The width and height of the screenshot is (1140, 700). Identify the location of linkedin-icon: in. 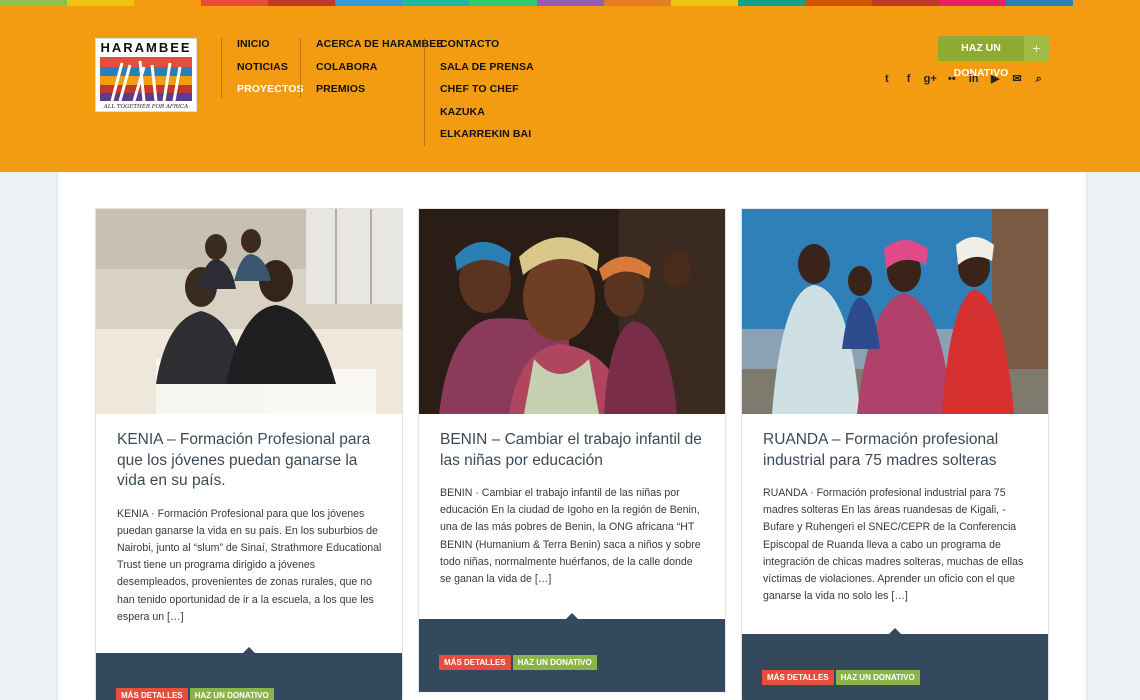
(974, 79).